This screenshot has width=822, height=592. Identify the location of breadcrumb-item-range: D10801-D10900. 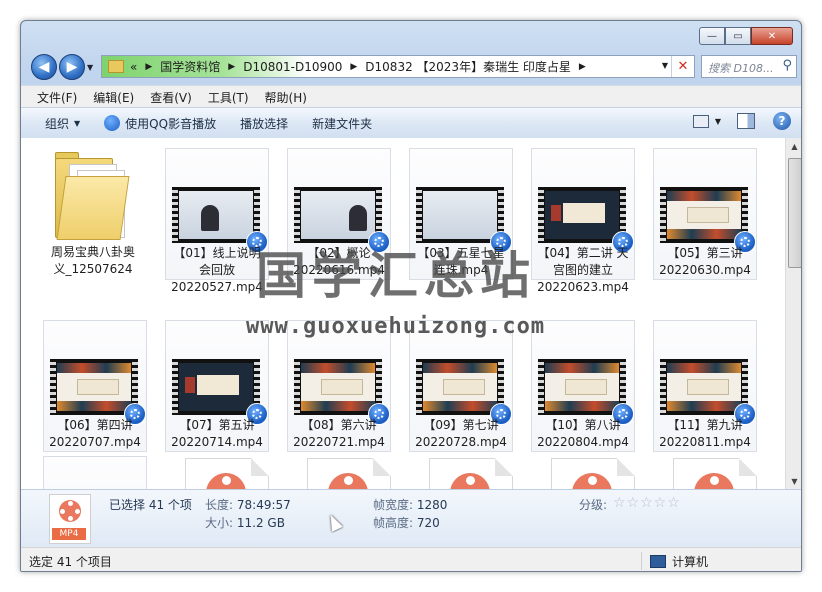
(292, 67).